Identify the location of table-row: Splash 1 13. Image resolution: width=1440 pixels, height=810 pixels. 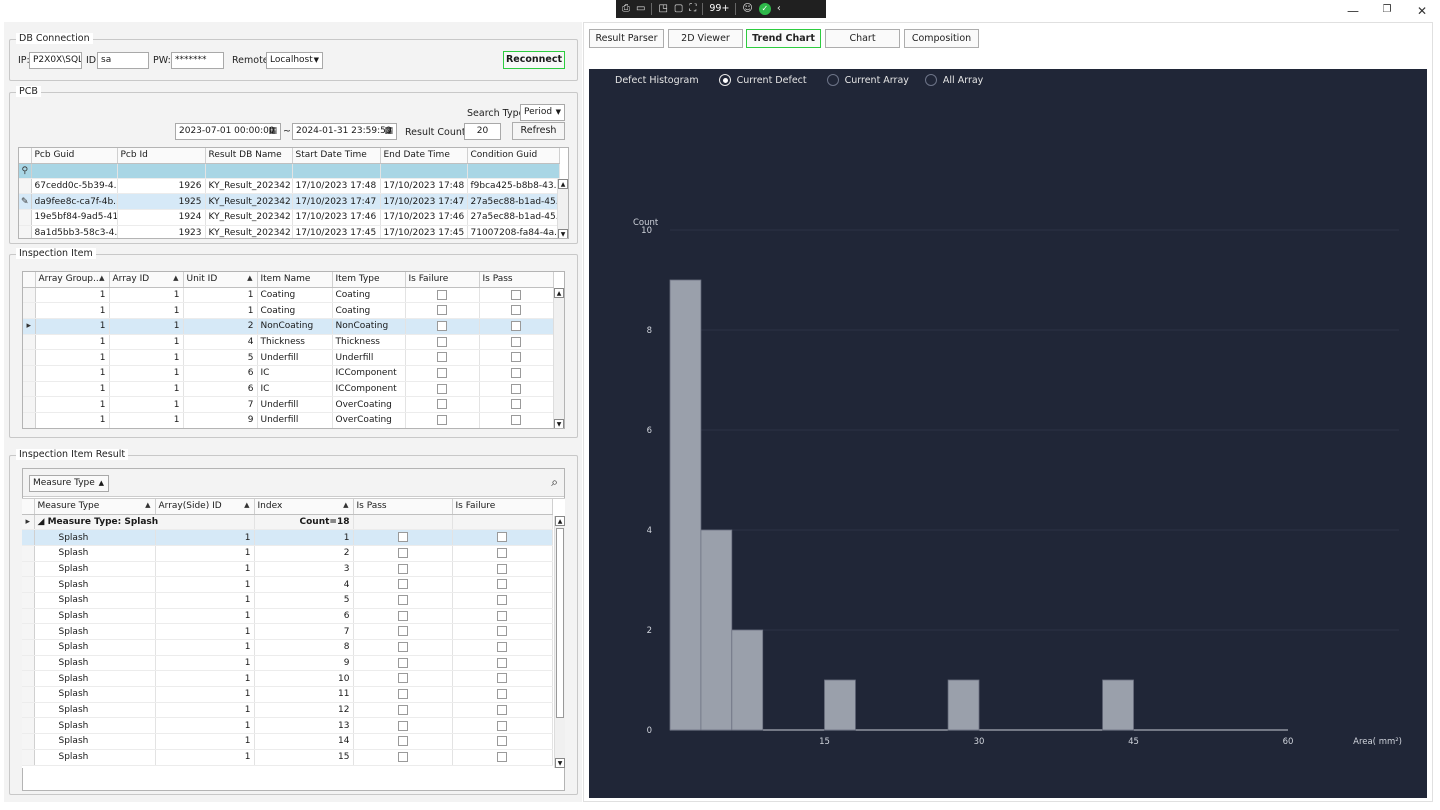
(287, 726).